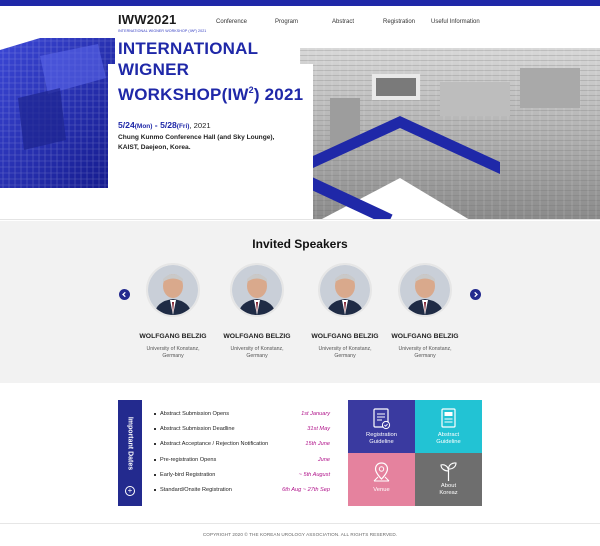 The width and height of the screenshot is (600, 546). Describe the element at coordinates (448, 493) in the screenshot. I see `tile-label-line2: Koreaz` at that location.